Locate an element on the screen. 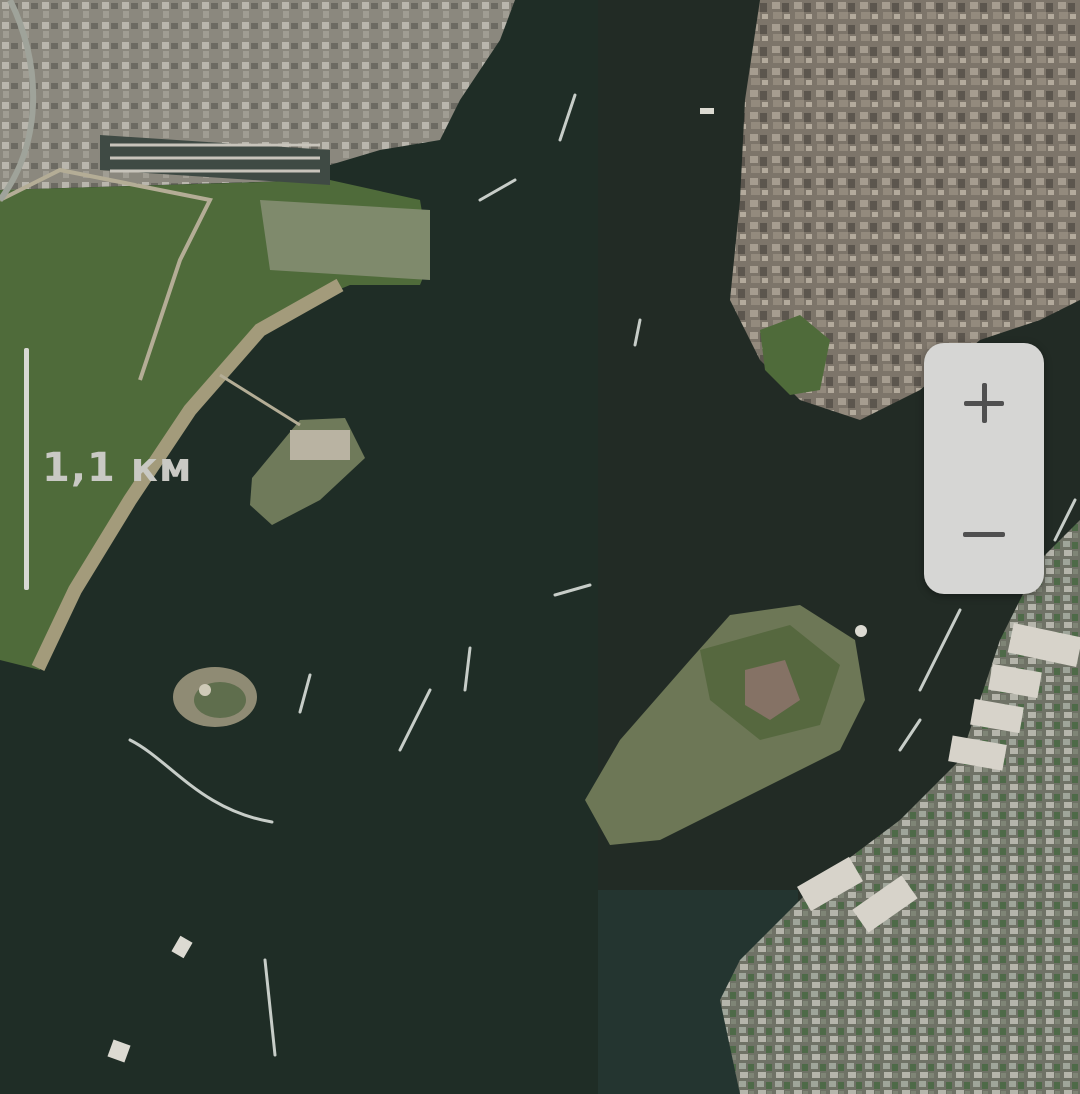 The height and width of the screenshot is (1094, 1080). minus-icon is located at coordinates (984, 534).